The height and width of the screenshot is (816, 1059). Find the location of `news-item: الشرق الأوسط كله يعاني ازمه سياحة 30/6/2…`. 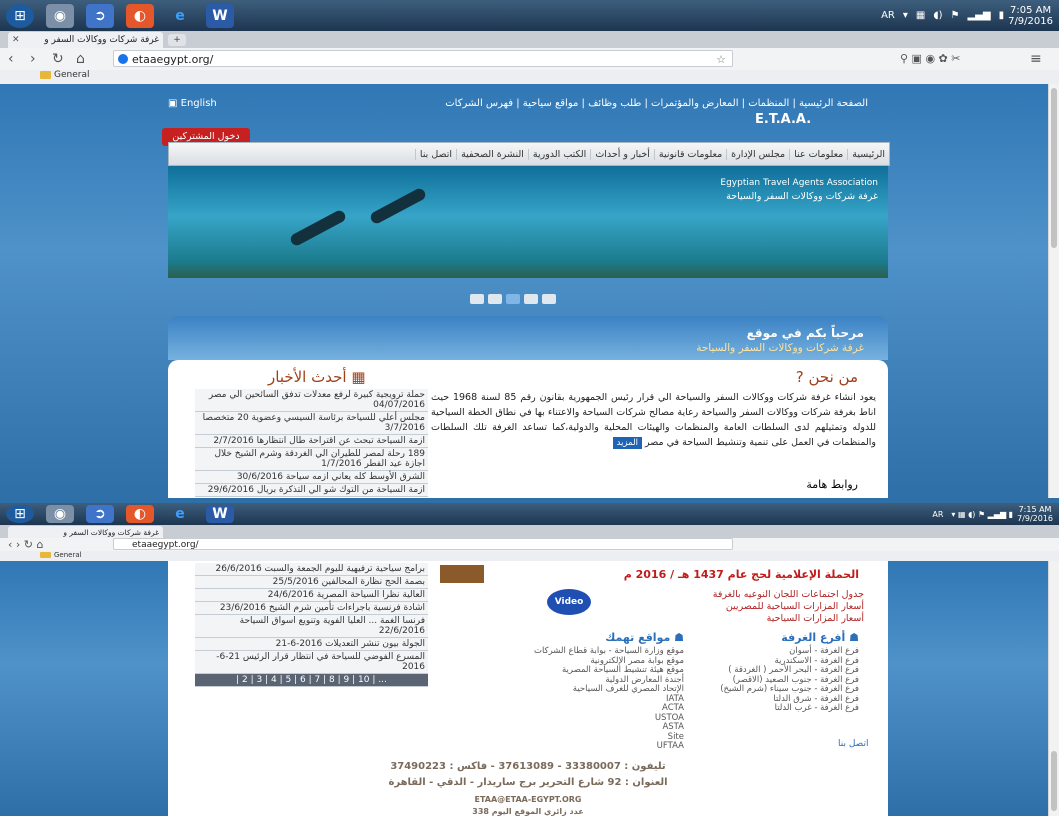

news-item: الشرق الأوسط كله يعاني ازمه سياحة 30/6/2… is located at coordinates (311, 477).